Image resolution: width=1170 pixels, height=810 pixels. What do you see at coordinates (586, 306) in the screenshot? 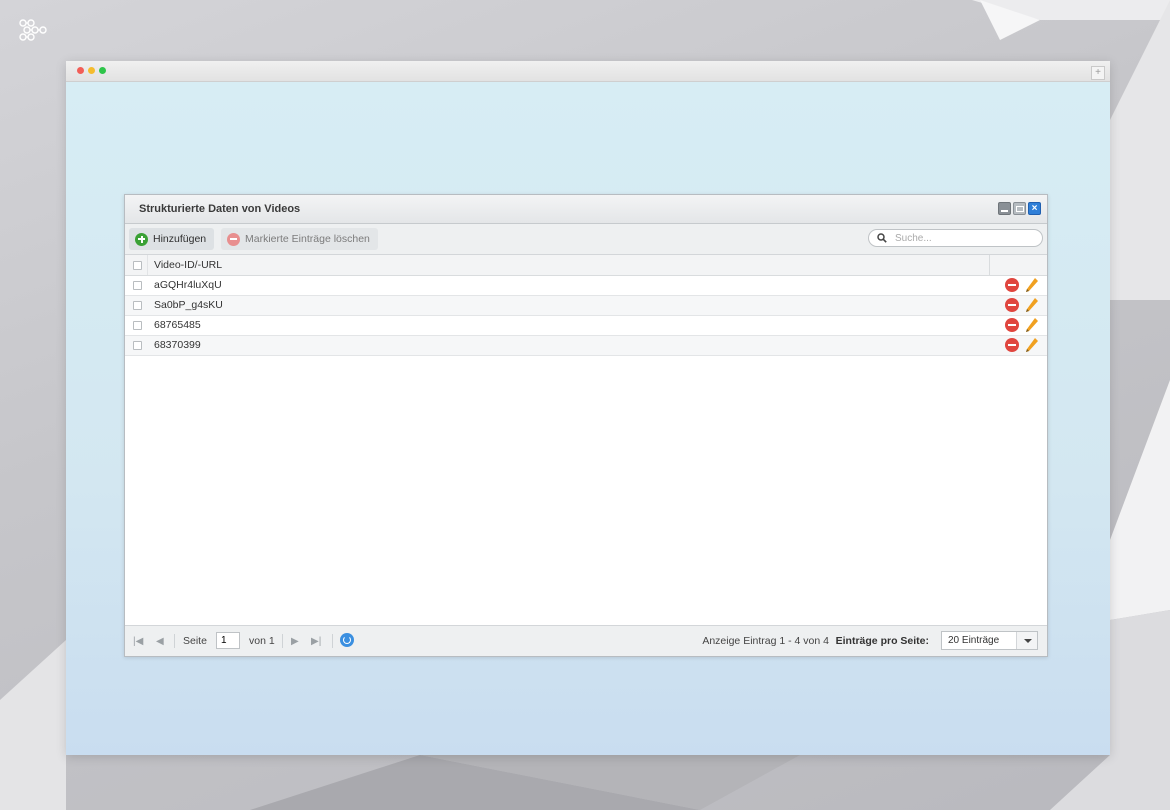
I see `table-row: Sa0bP_g4sKU` at bounding box center [586, 306].